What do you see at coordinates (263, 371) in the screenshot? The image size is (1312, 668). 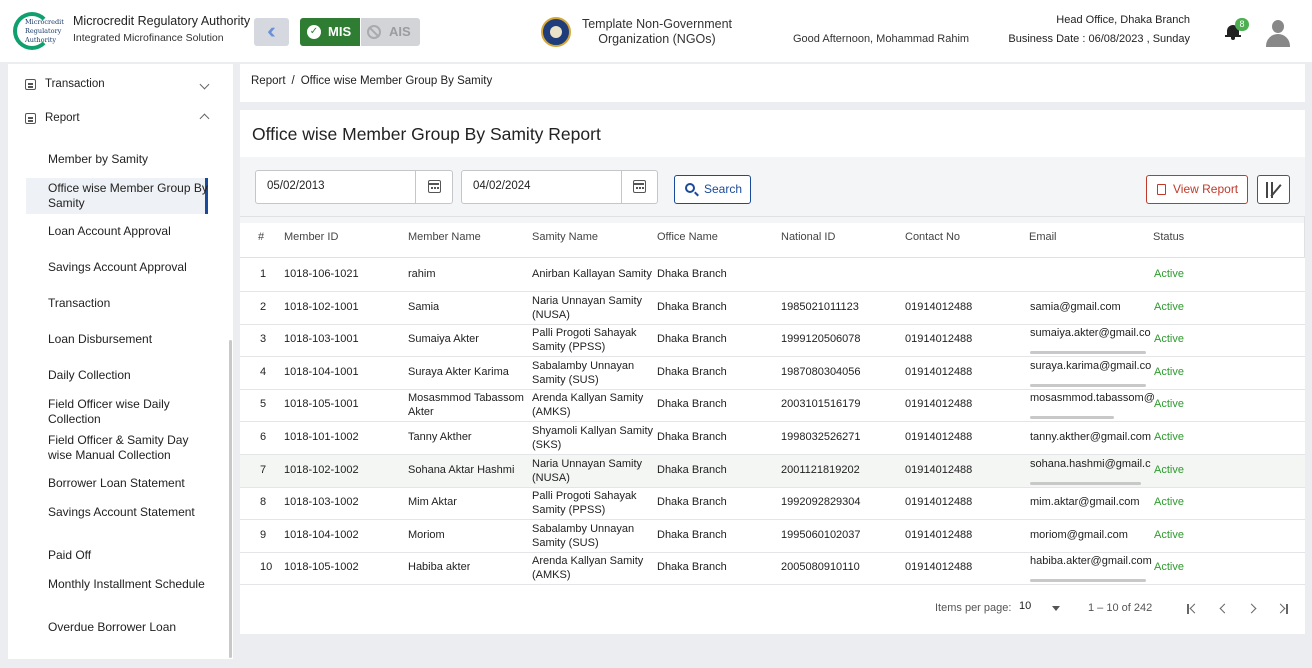 I see `cell-row-number: 4` at bounding box center [263, 371].